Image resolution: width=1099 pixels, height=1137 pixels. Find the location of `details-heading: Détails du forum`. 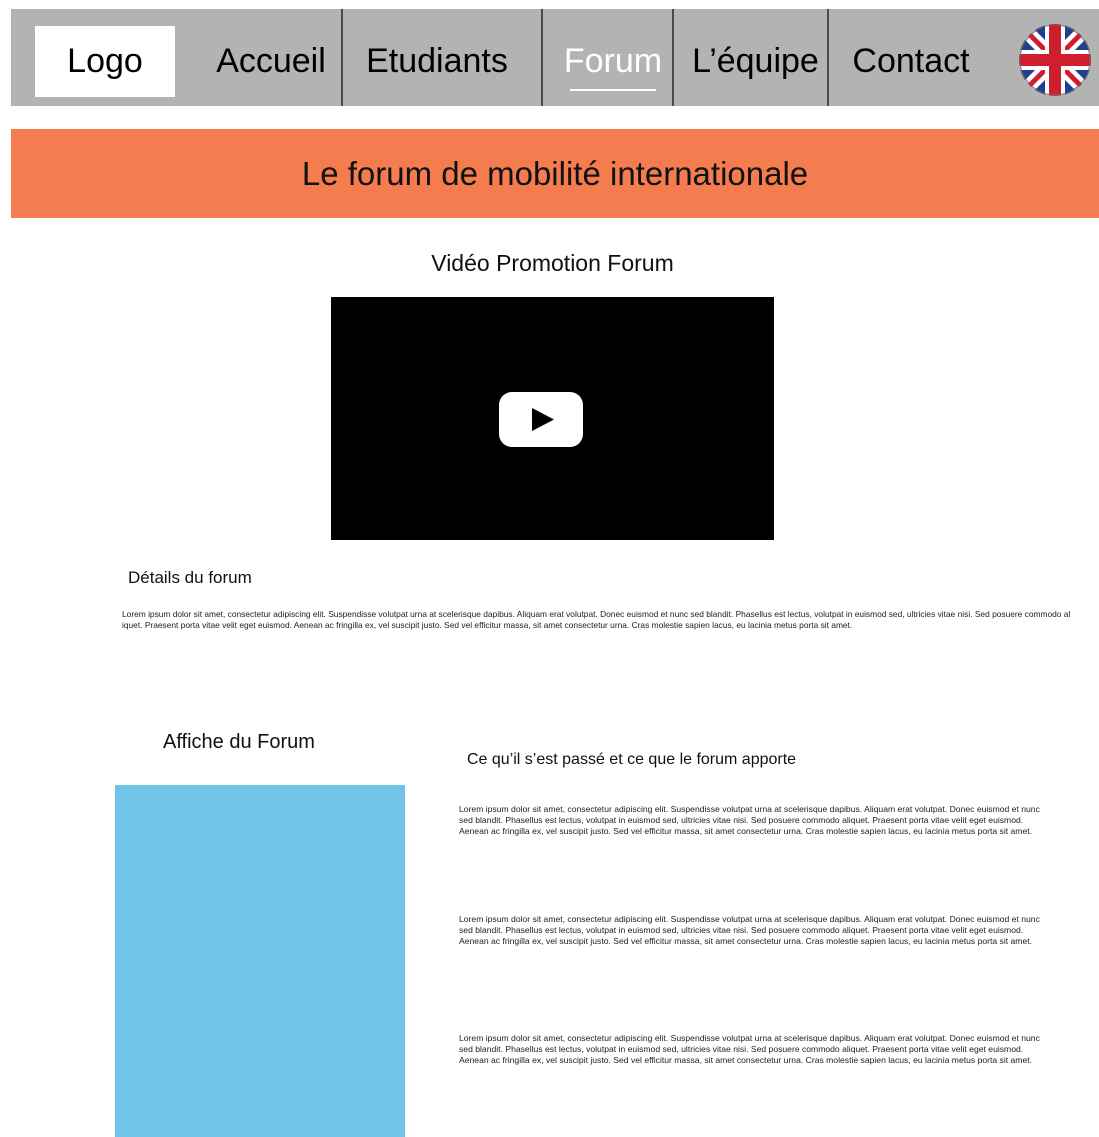

details-heading: Détails du forum is located at coordinates (190, 577).